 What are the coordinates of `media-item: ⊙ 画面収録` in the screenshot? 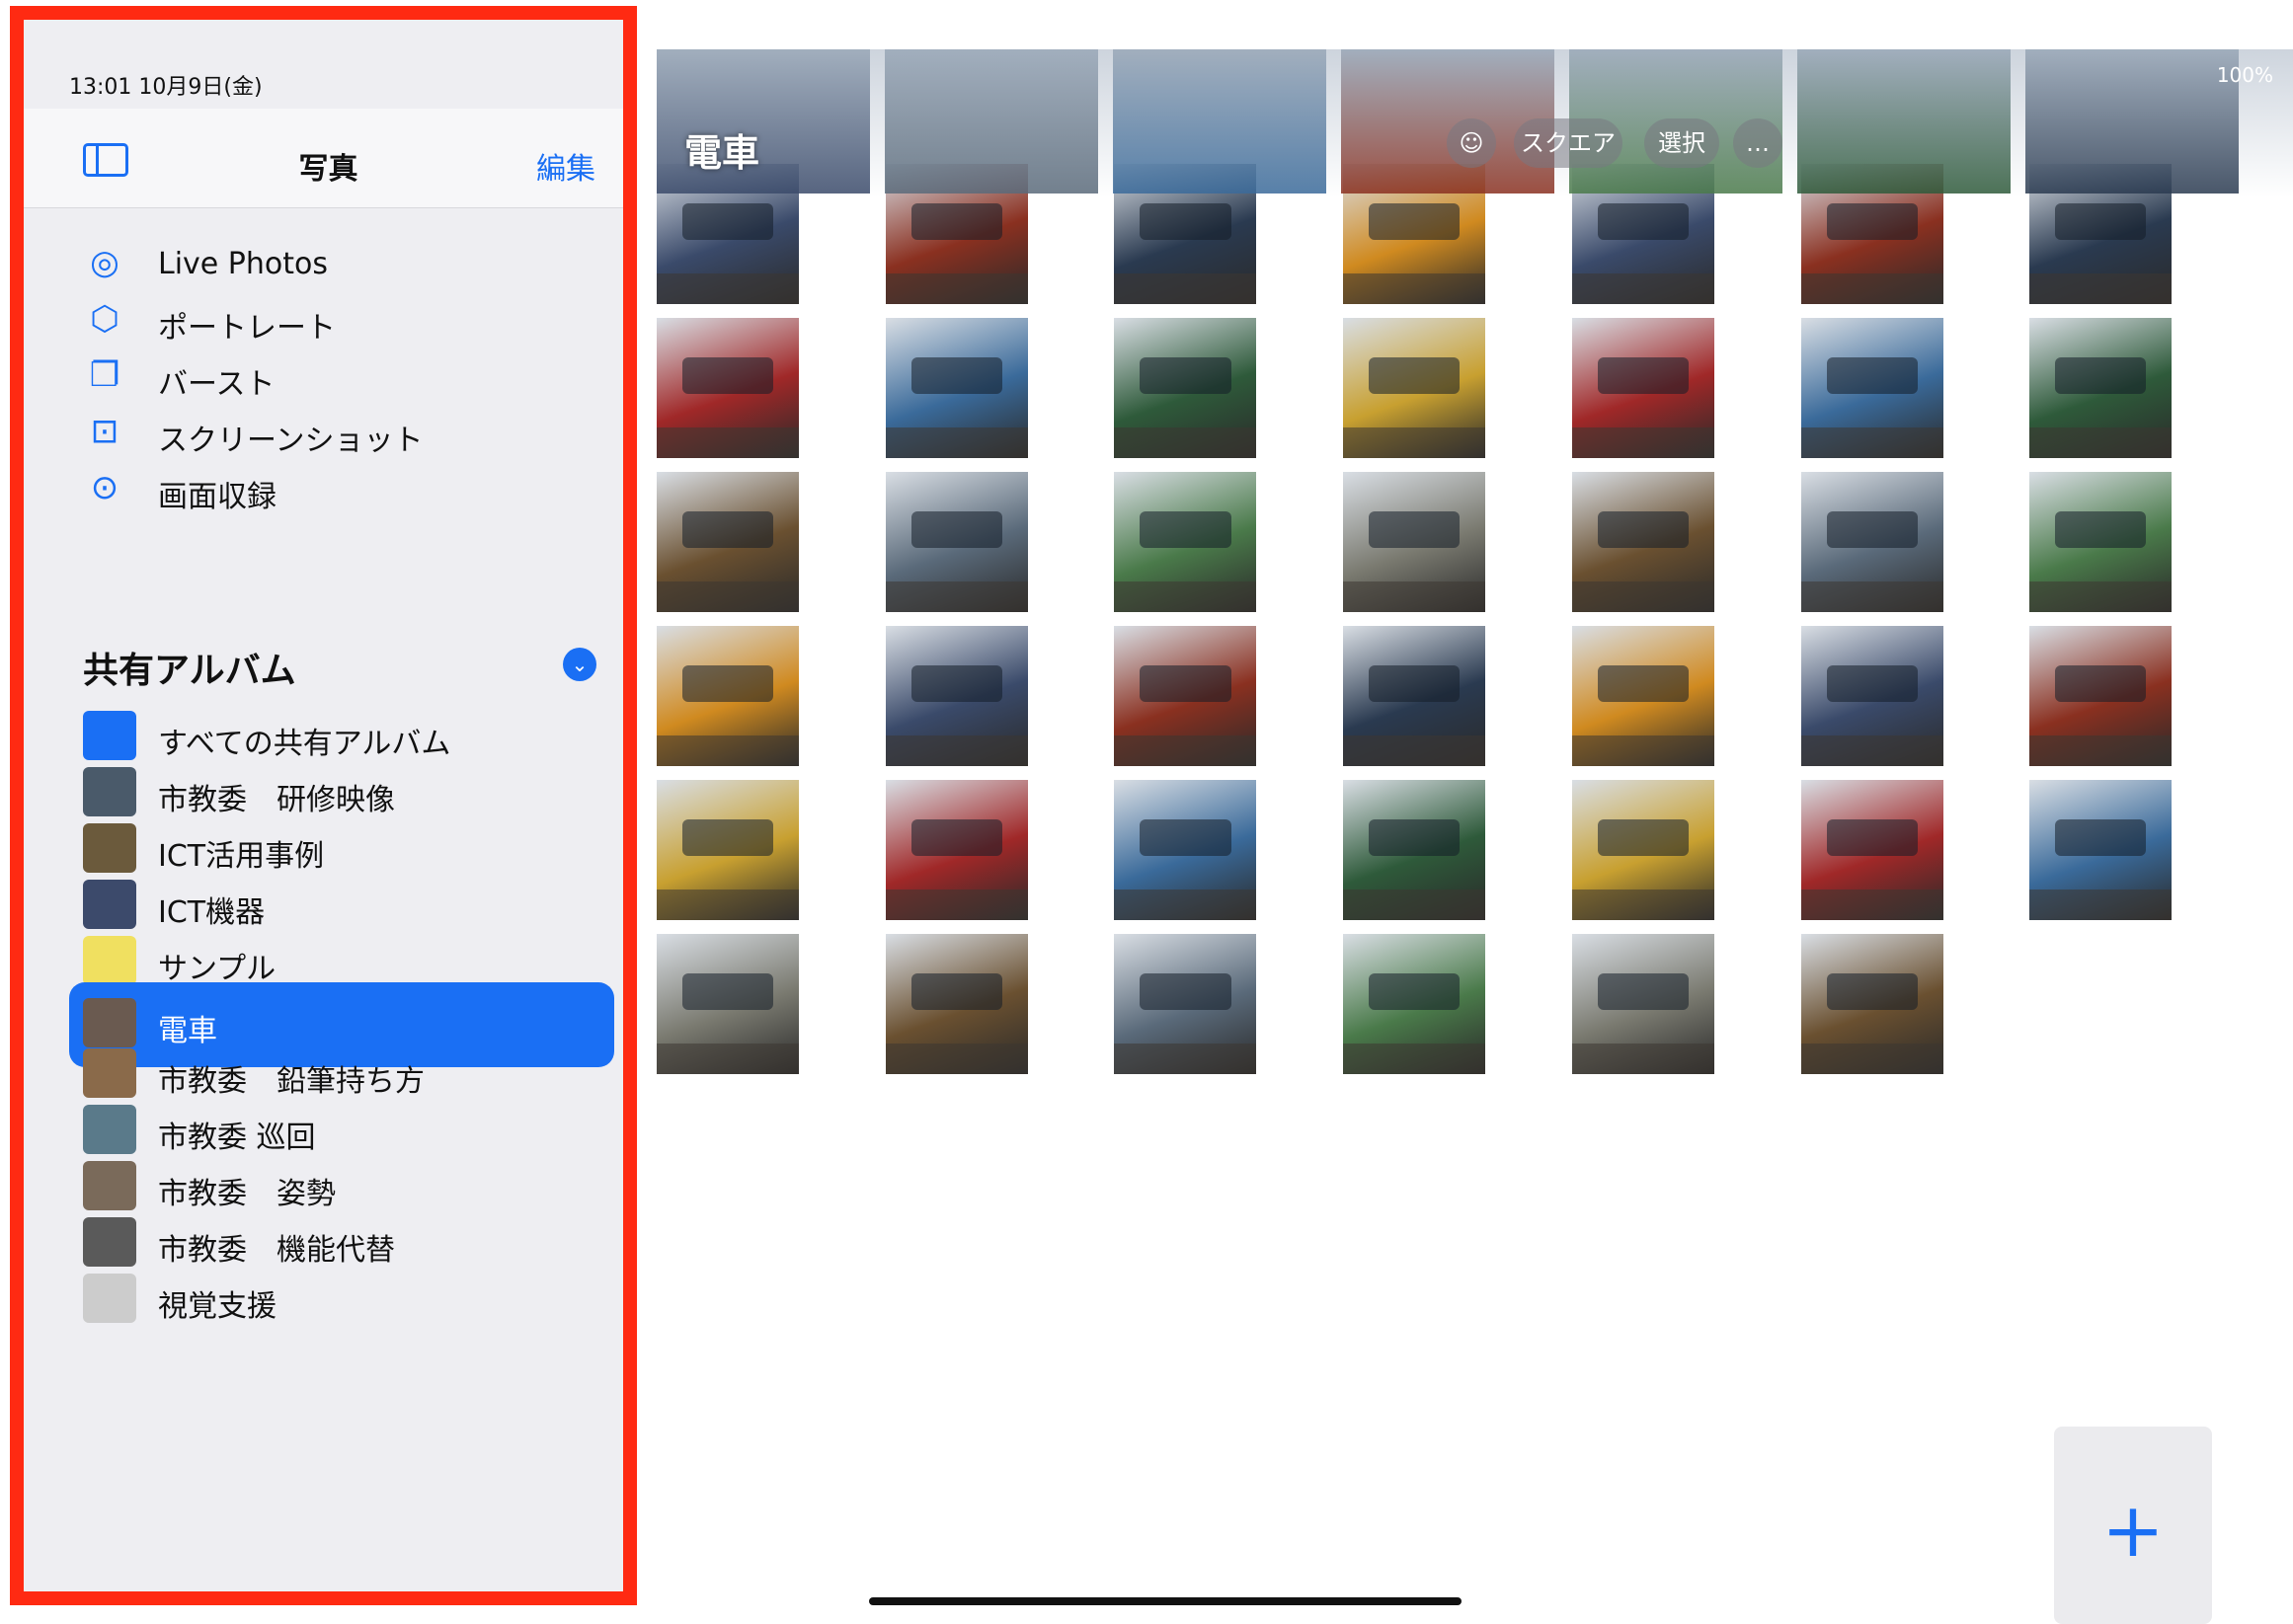 It's located at (328, 489).